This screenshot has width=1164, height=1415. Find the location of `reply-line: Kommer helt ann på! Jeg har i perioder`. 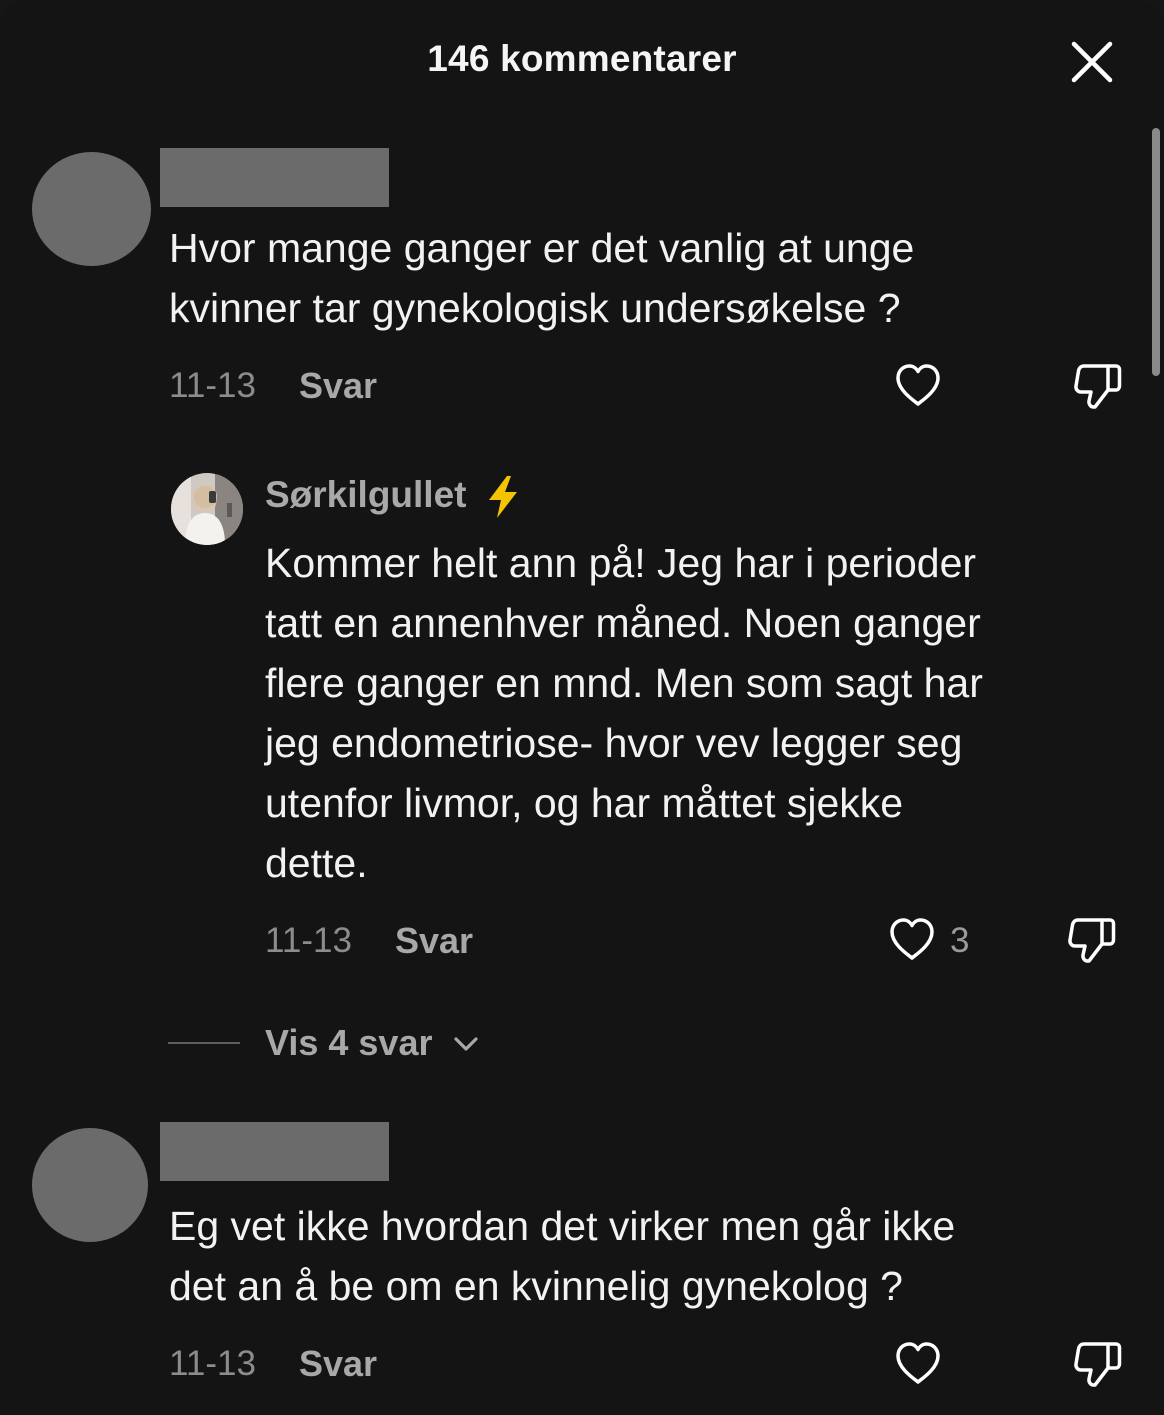

reply-line: Kommer helt ann på! Jeg har i perioder is located at coordinates (621, 563).